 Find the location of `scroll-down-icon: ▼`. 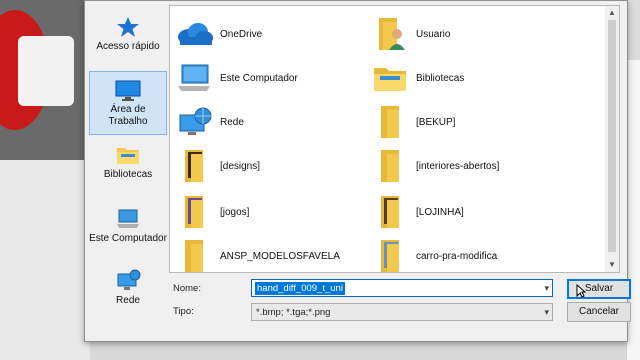

scroll-down-icon: ▼ is located at coordinates (612, 265).